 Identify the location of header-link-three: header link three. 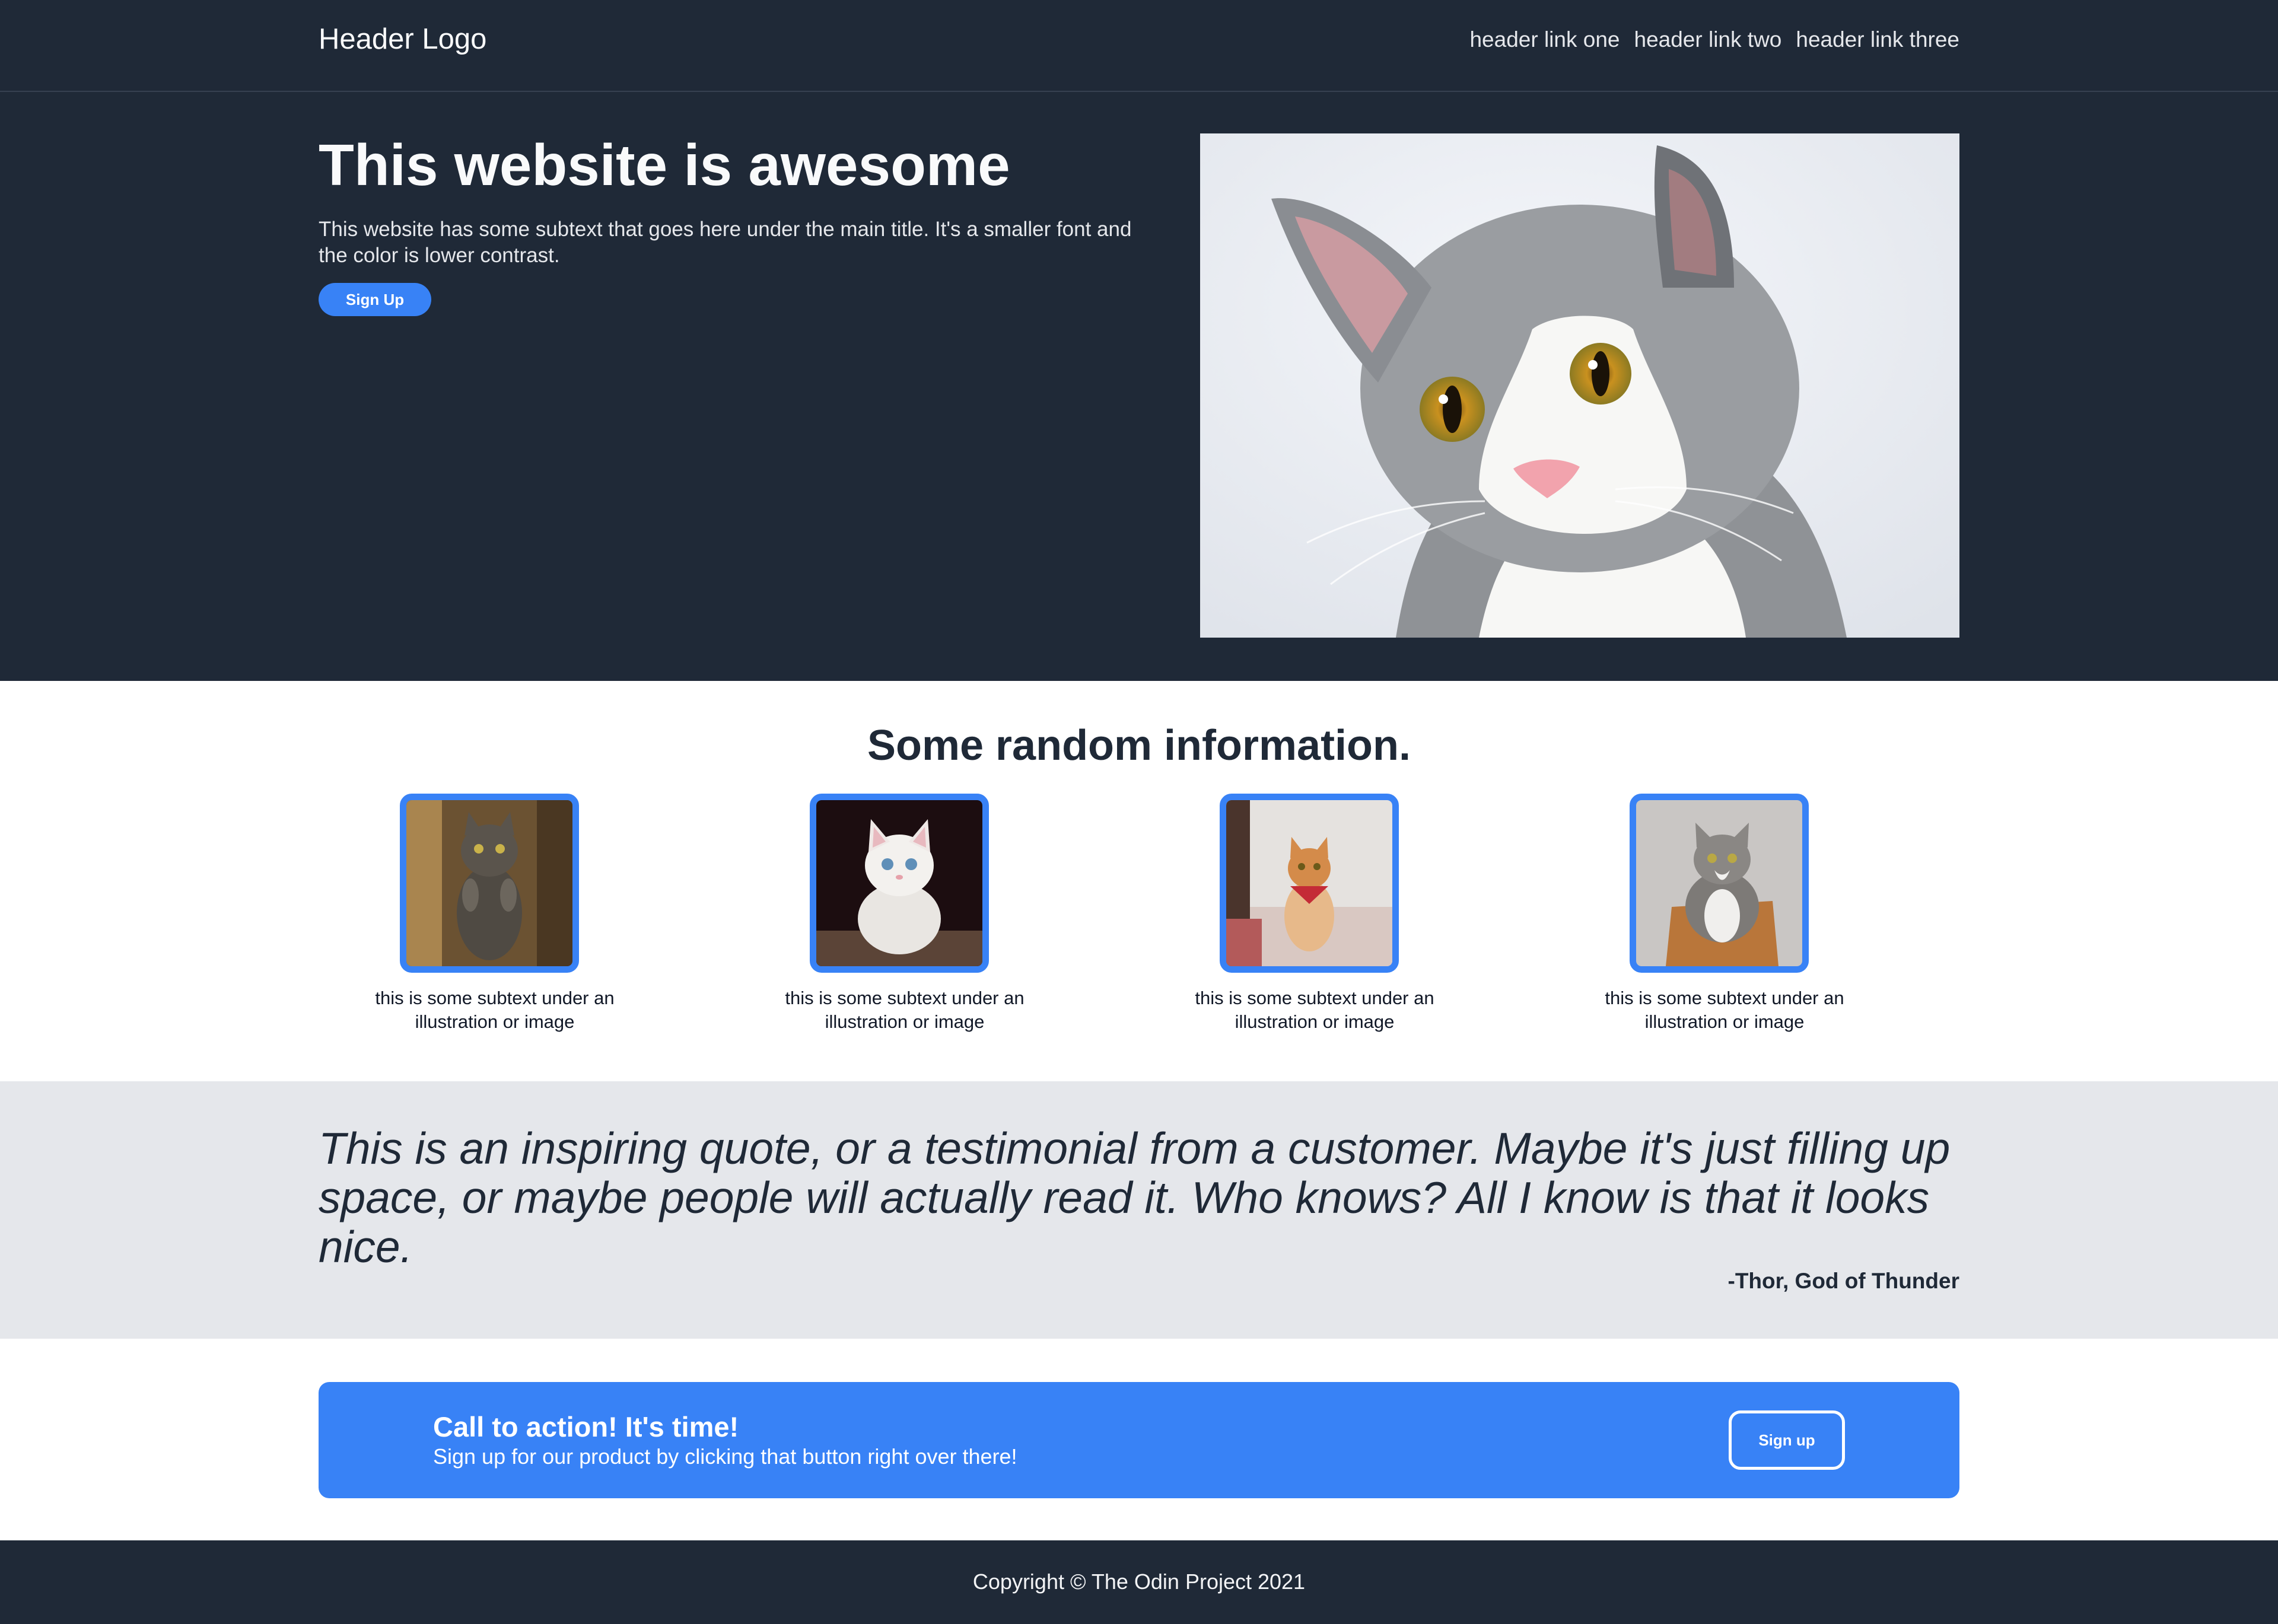
(1877, 39).